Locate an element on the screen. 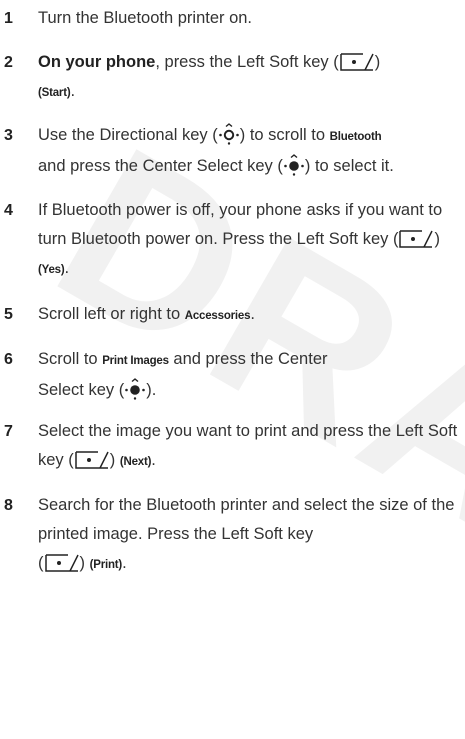 The image size is (465, 739). step-3-text-c: and press the Center Select key ( is located at coordinates (160, 166).